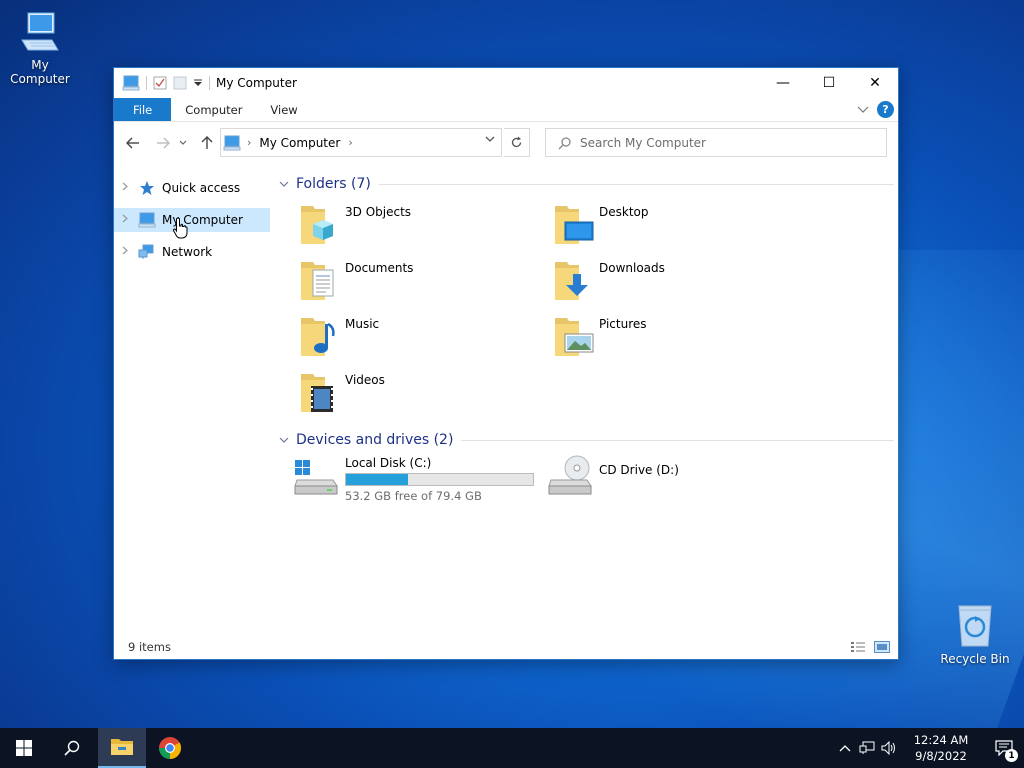  I want to click on network-tray-button, so click(867, 748).